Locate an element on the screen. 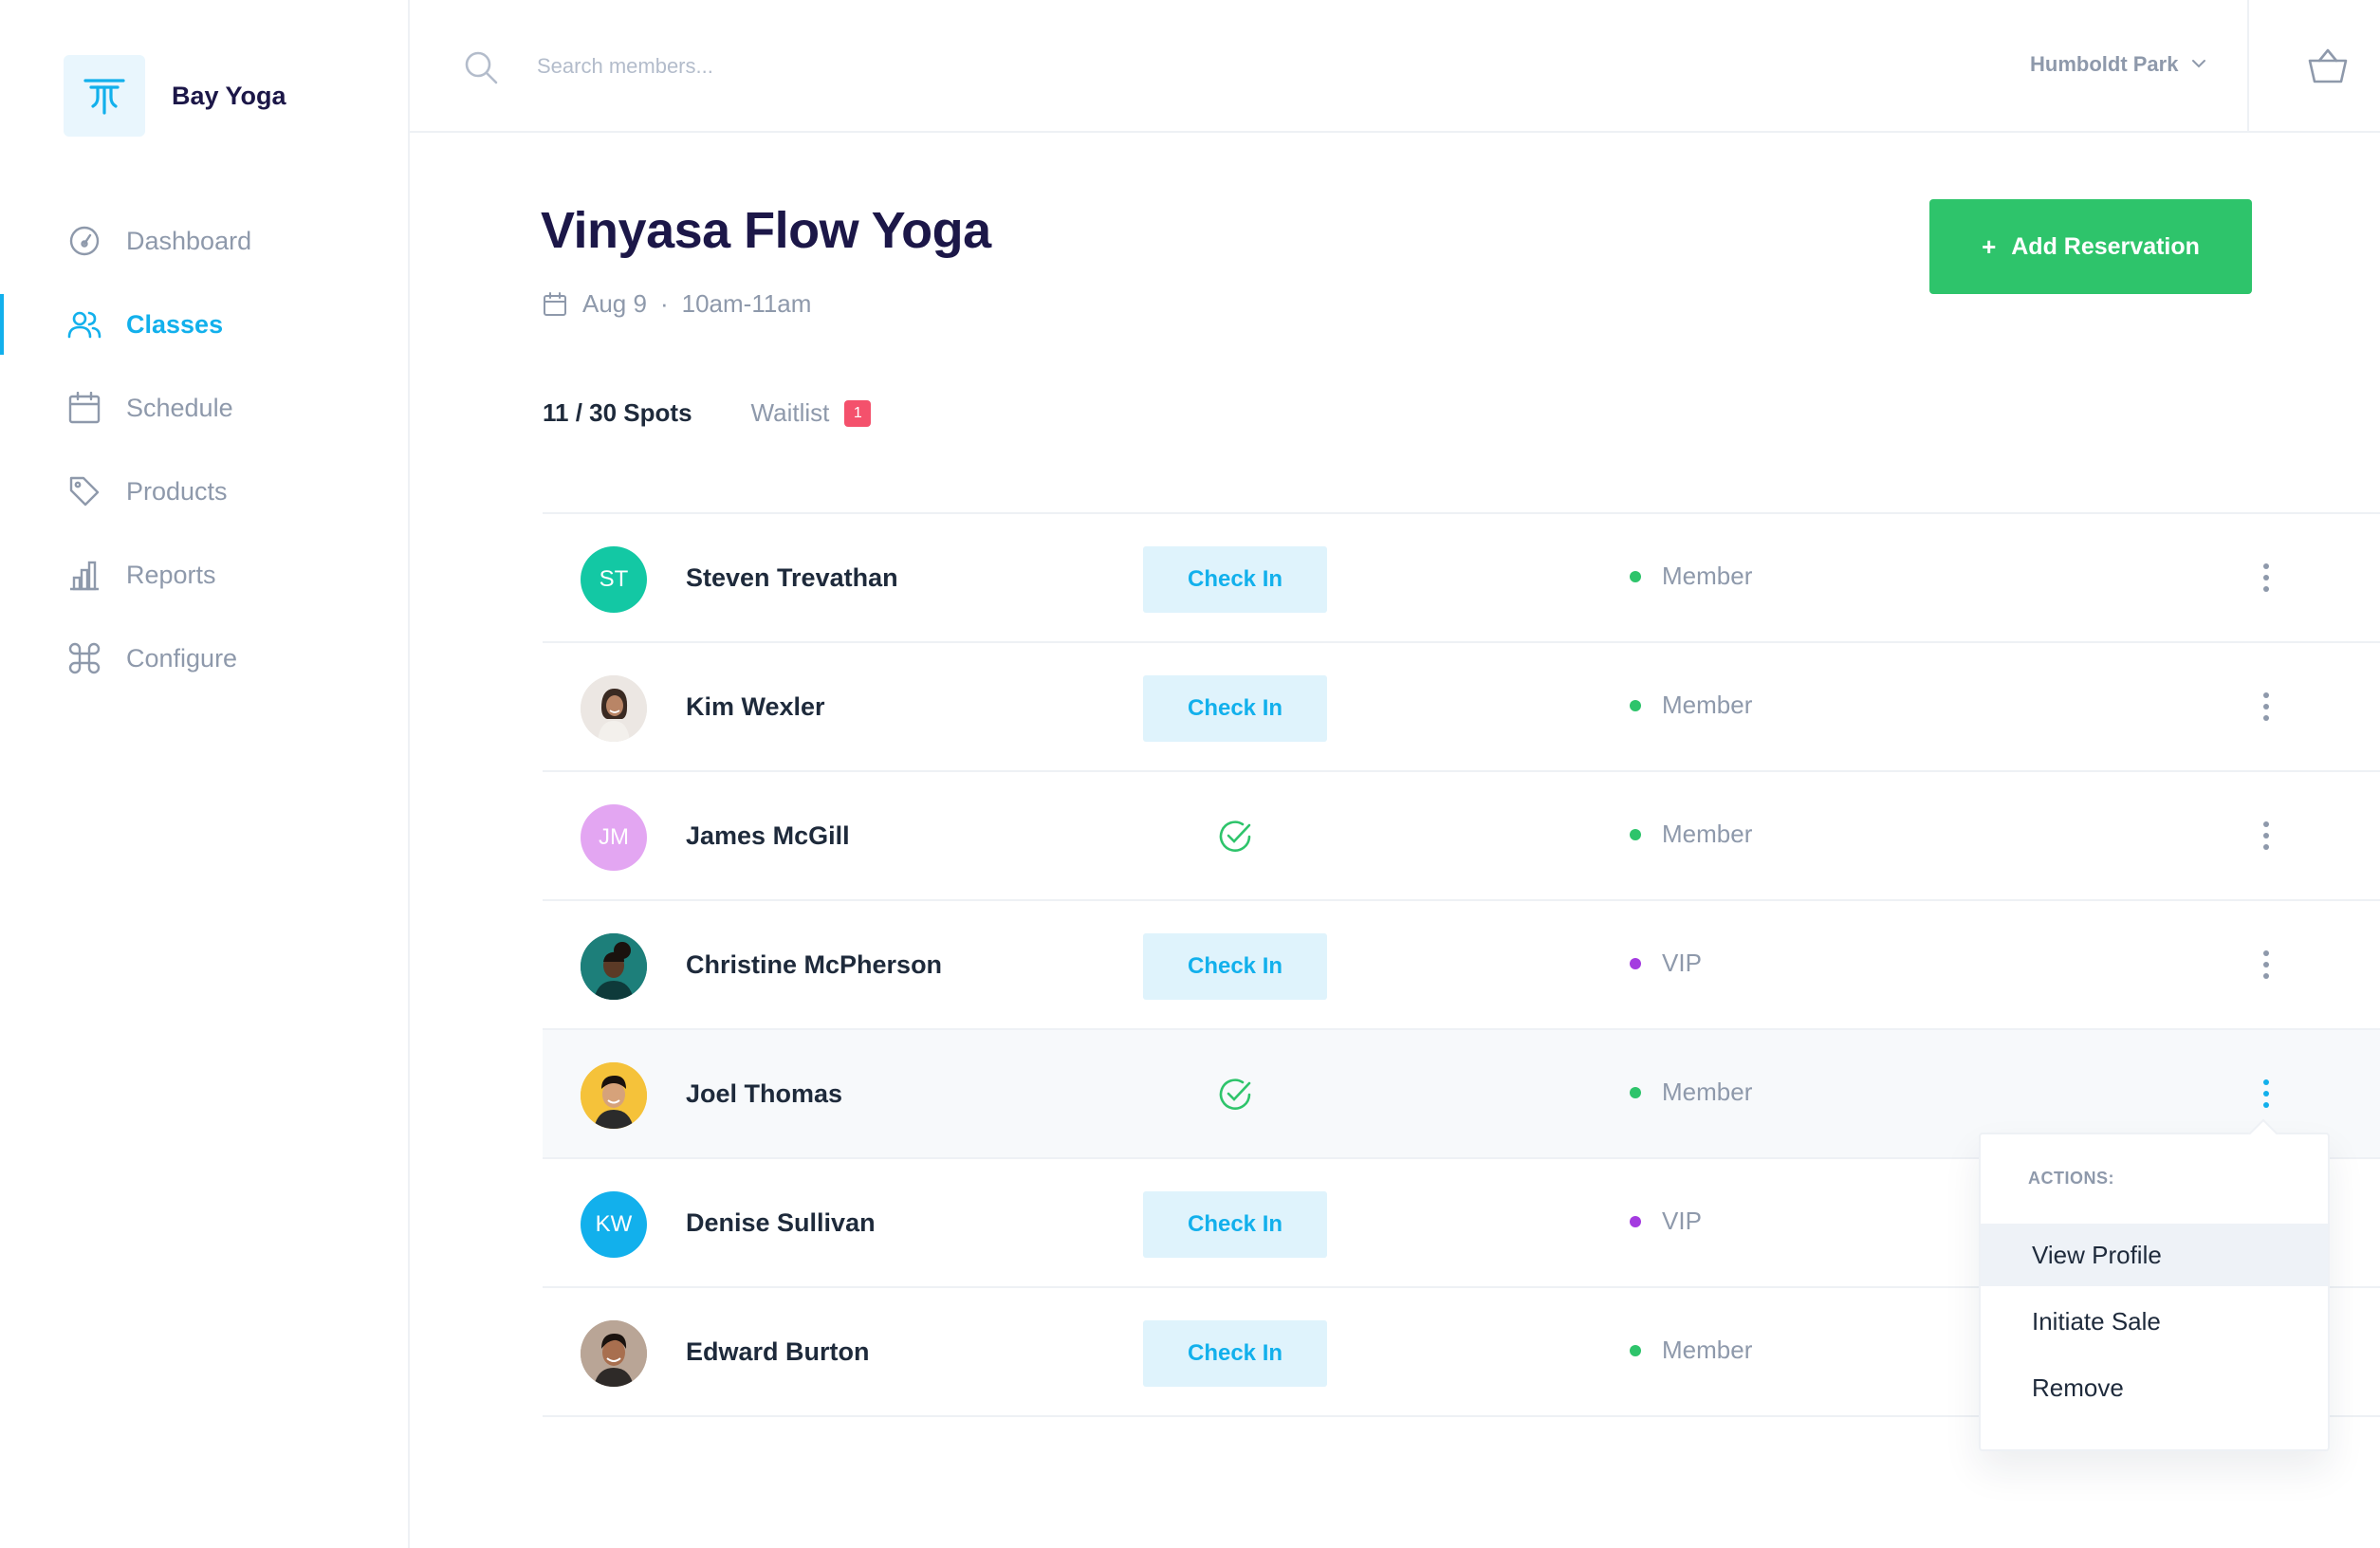 The width and height of the screenshot is (2380, 1548). sidebar-item-label: Classes is located at coordinates (175, 324).